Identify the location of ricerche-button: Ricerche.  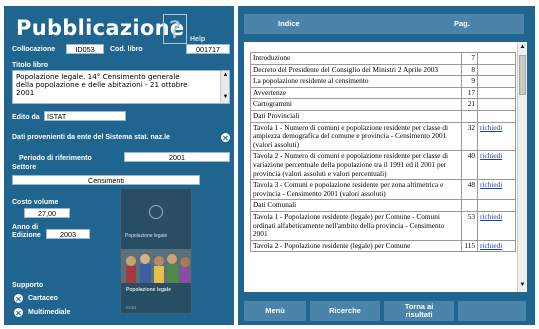
(345, 311).